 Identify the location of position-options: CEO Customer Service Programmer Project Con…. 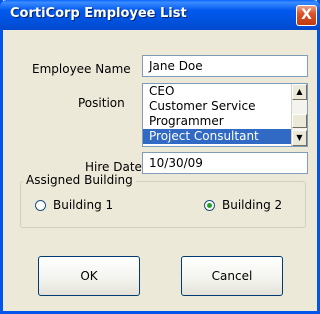
(217, 114).